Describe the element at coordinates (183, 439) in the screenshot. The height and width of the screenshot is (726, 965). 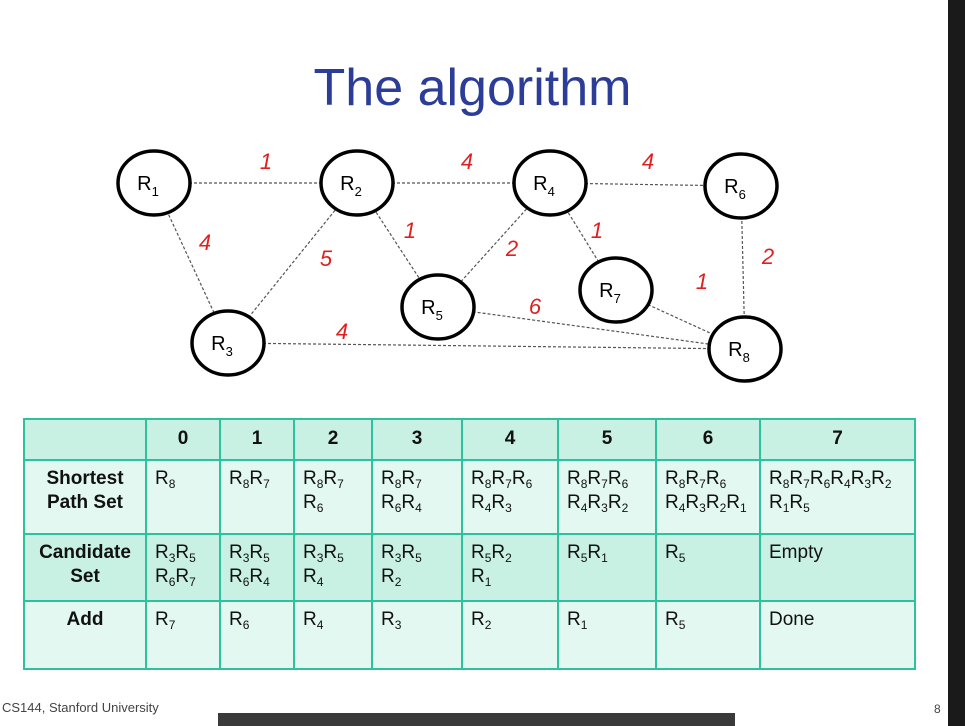
I see `column-header-0: 0` at that location.